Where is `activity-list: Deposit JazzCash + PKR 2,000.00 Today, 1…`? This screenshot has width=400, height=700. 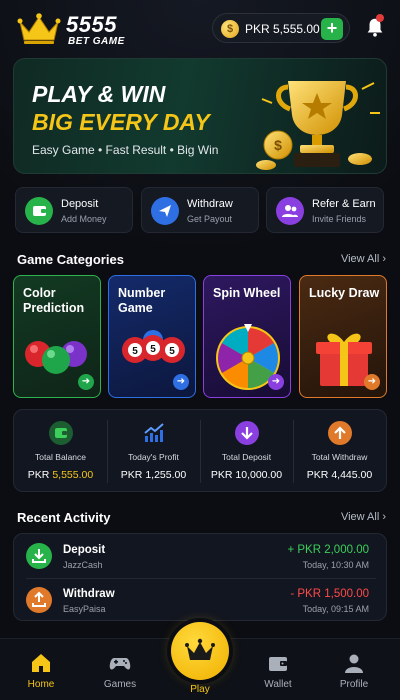 activity-list: Deposit JazzCash + PKR 2,000.00 Today, 1… is located at coordinates (200, 577).